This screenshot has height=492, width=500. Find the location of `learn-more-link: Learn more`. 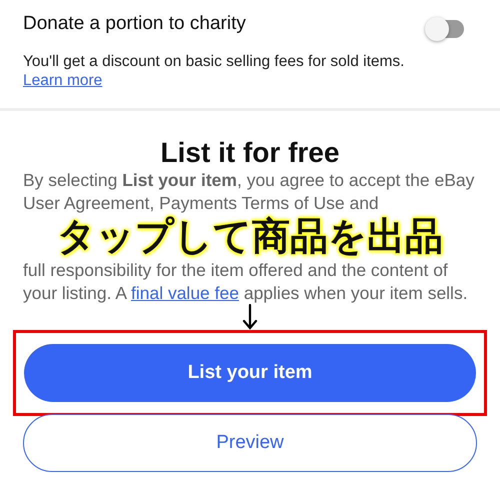

learn-more-link: Learn more is located at coordinates (62, 80).